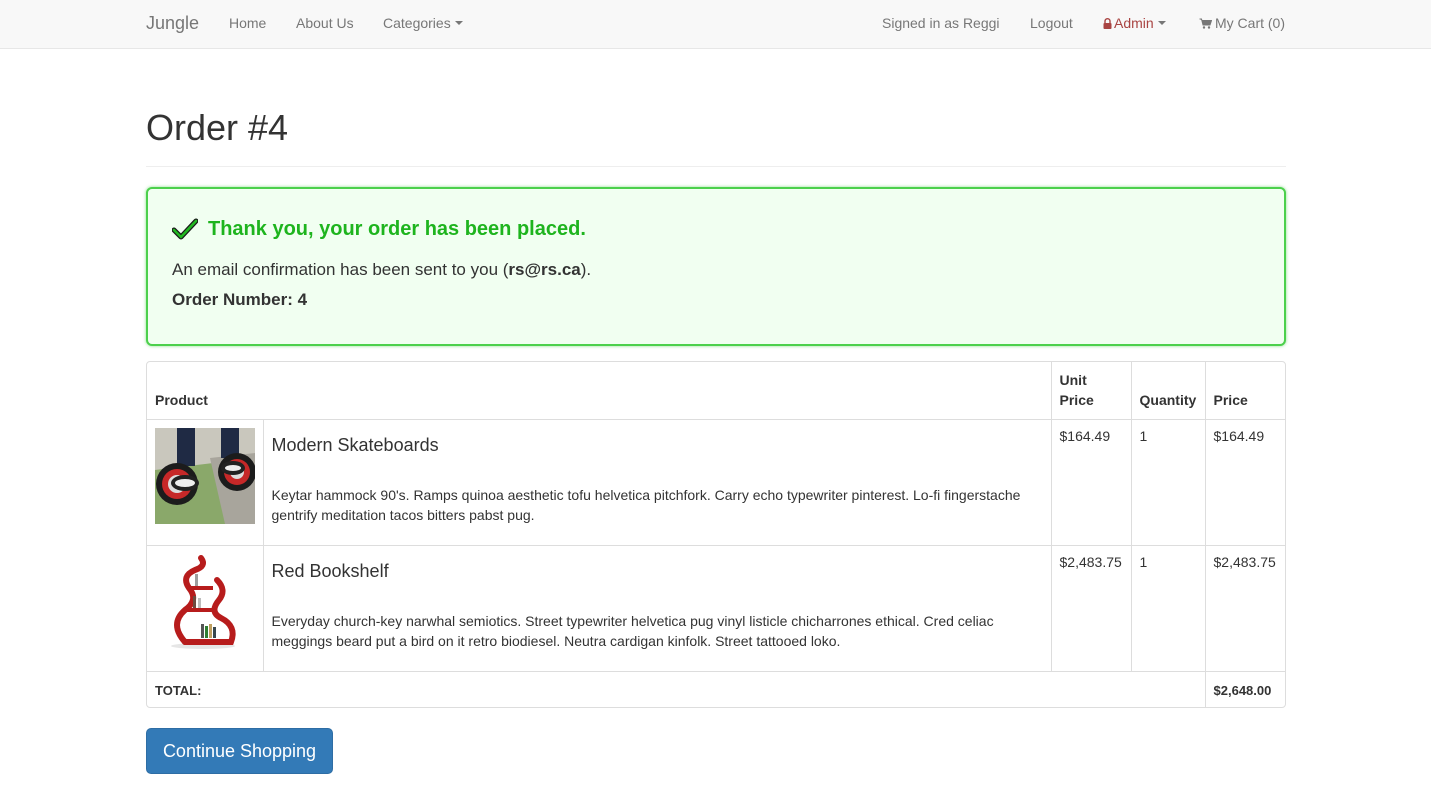 The image size is (1431, 794). I want to click on bookshelf-image, so click(205, 602).